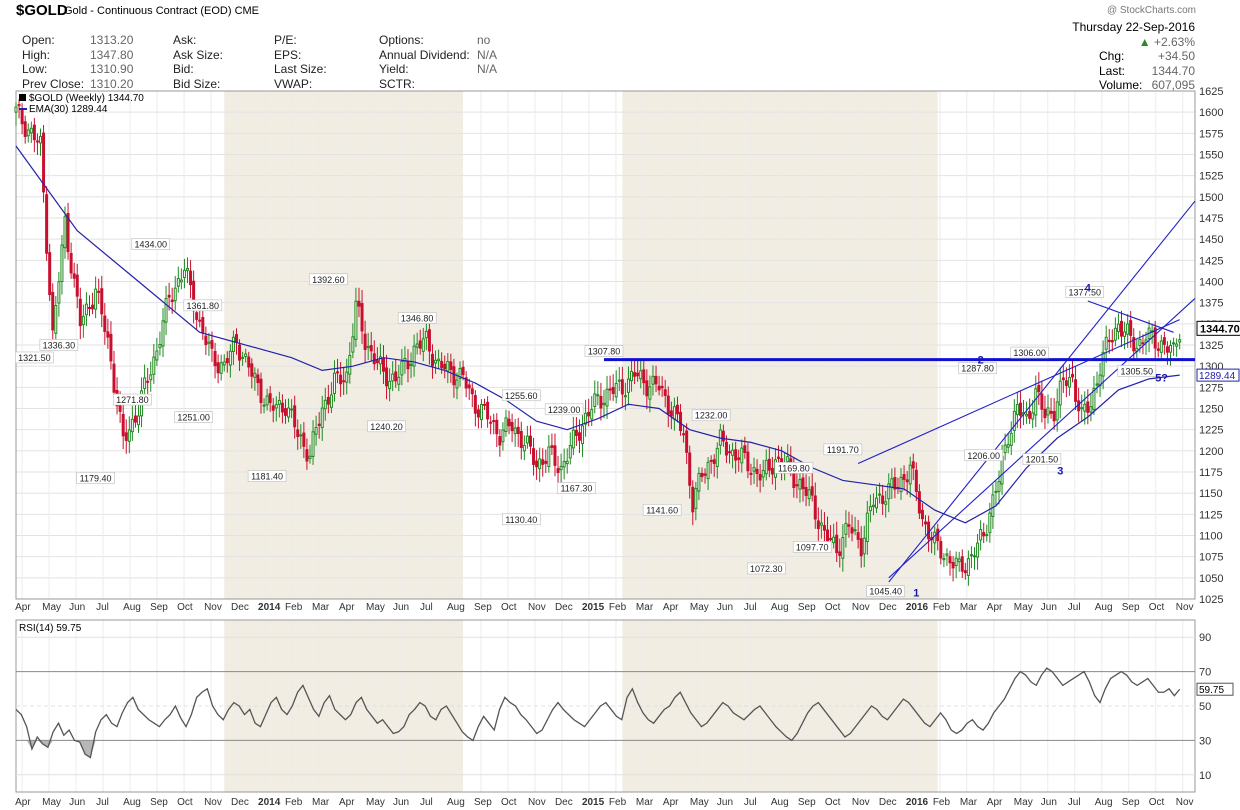 This screenshot has width=1240, height=810. I want to click on price-x-label-22: Feb, so click(618, 607).